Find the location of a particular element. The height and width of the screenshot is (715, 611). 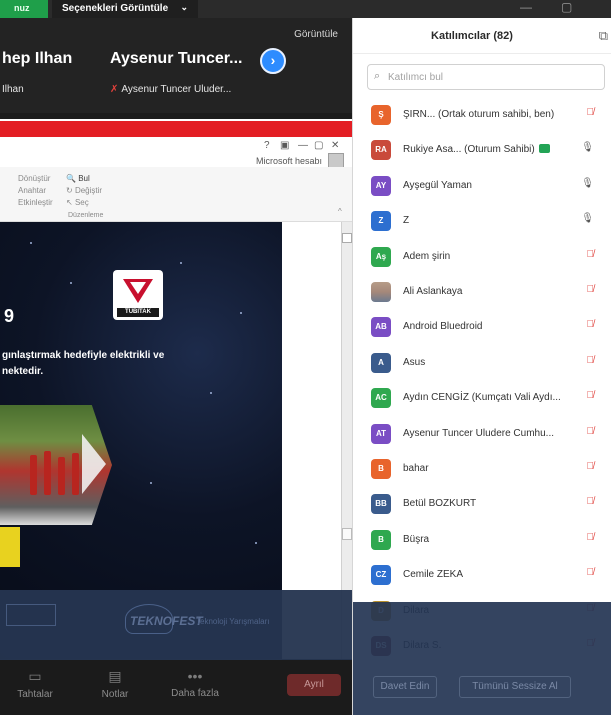

find-button: 🔍 Bul is located at coordinates (78, 178).